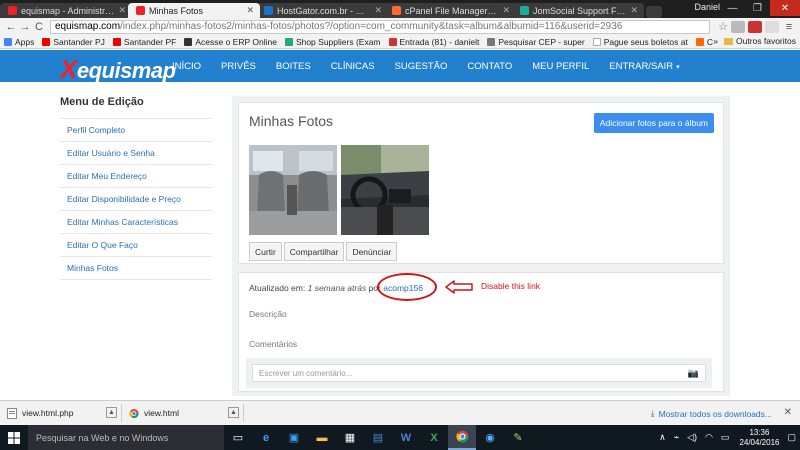 The width and height of the screenshot is (800, 450). What do you see at coordinates (277, 288) in the screenshot?
I see `updated-label: Atualizado em:` at bounding box center [277, 288].